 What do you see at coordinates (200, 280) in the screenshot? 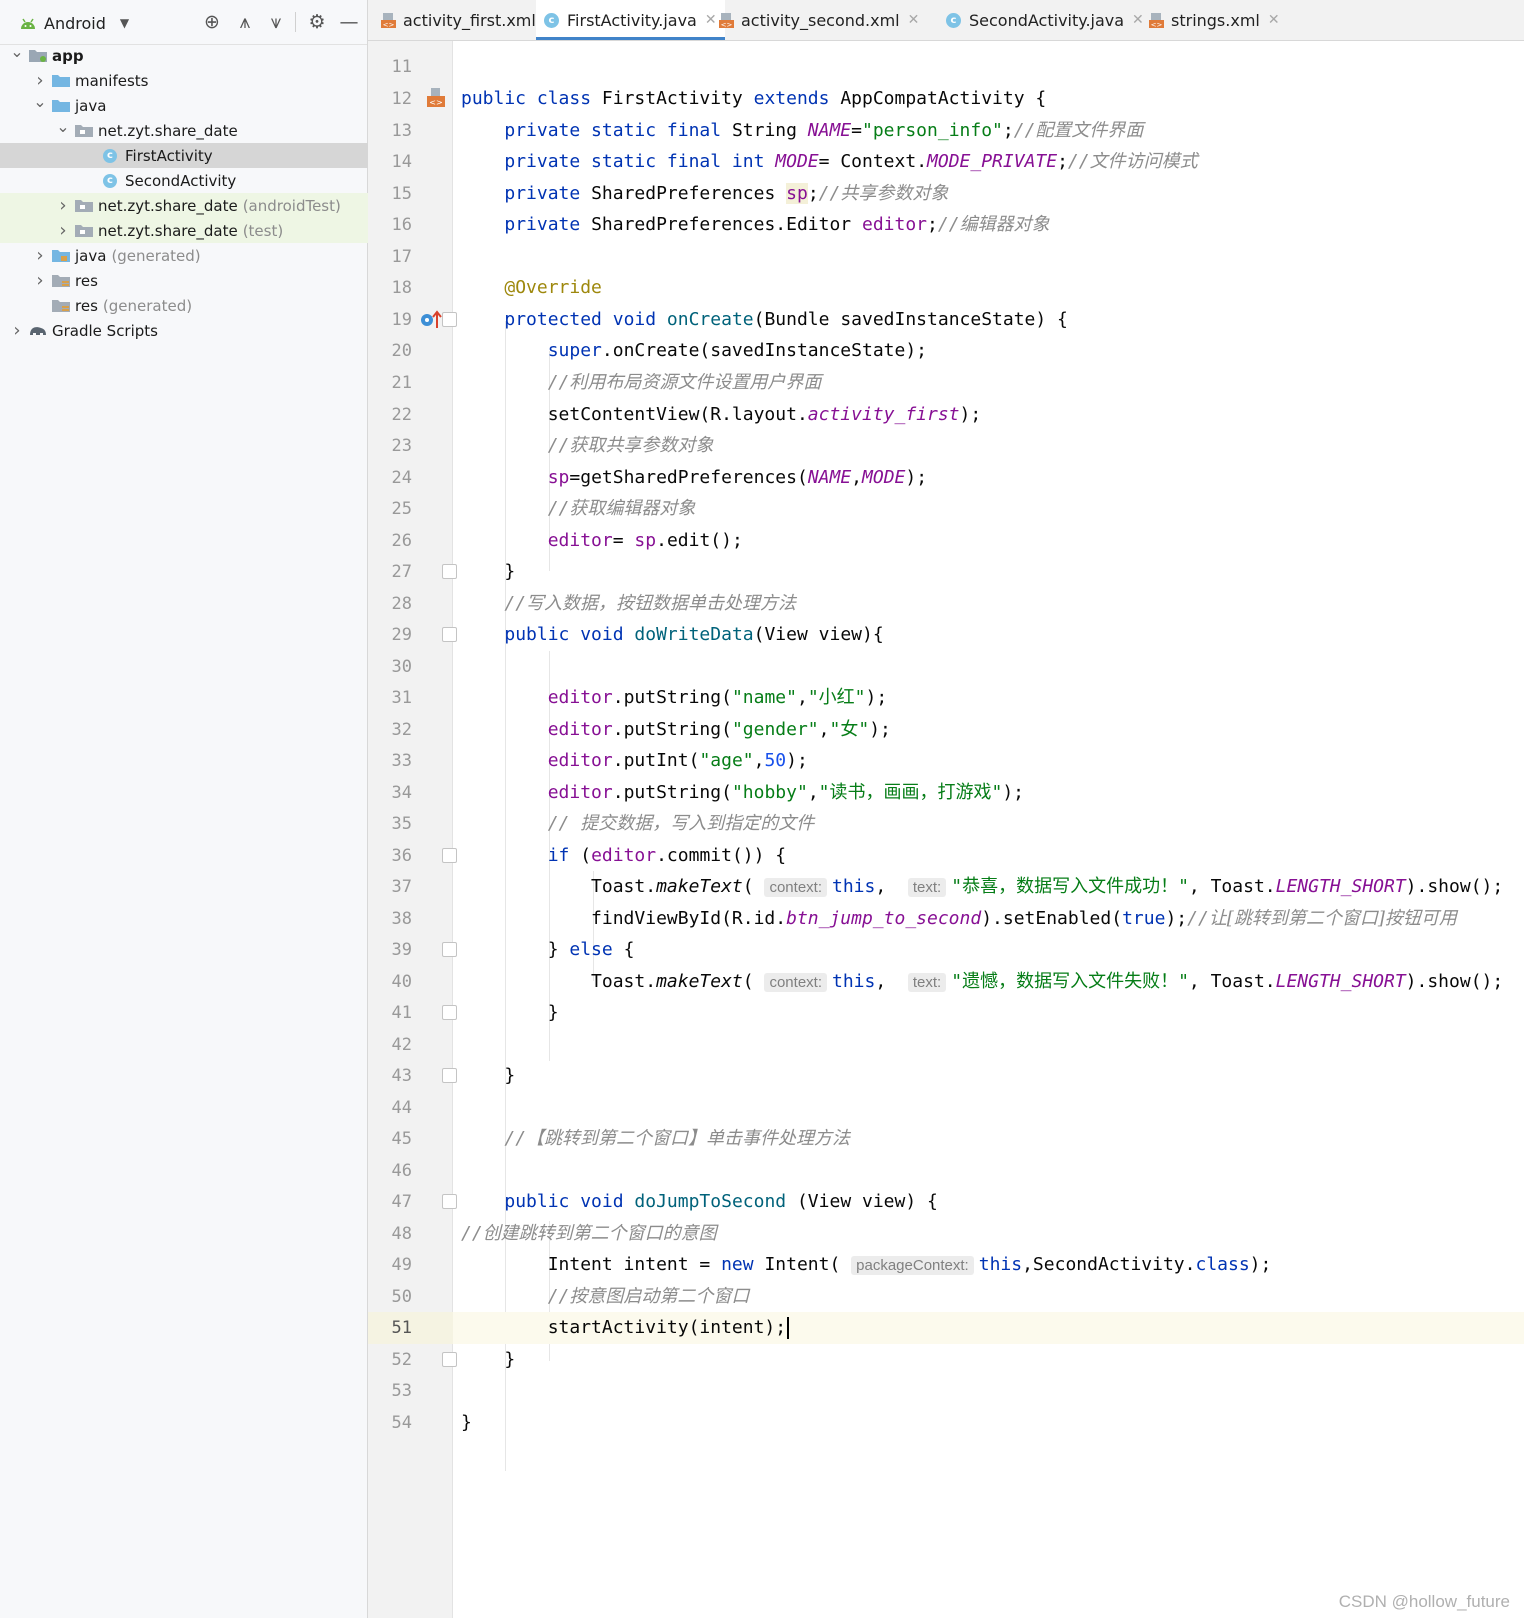
I see `tree-item-res: res` at bounding box center [200, 280].